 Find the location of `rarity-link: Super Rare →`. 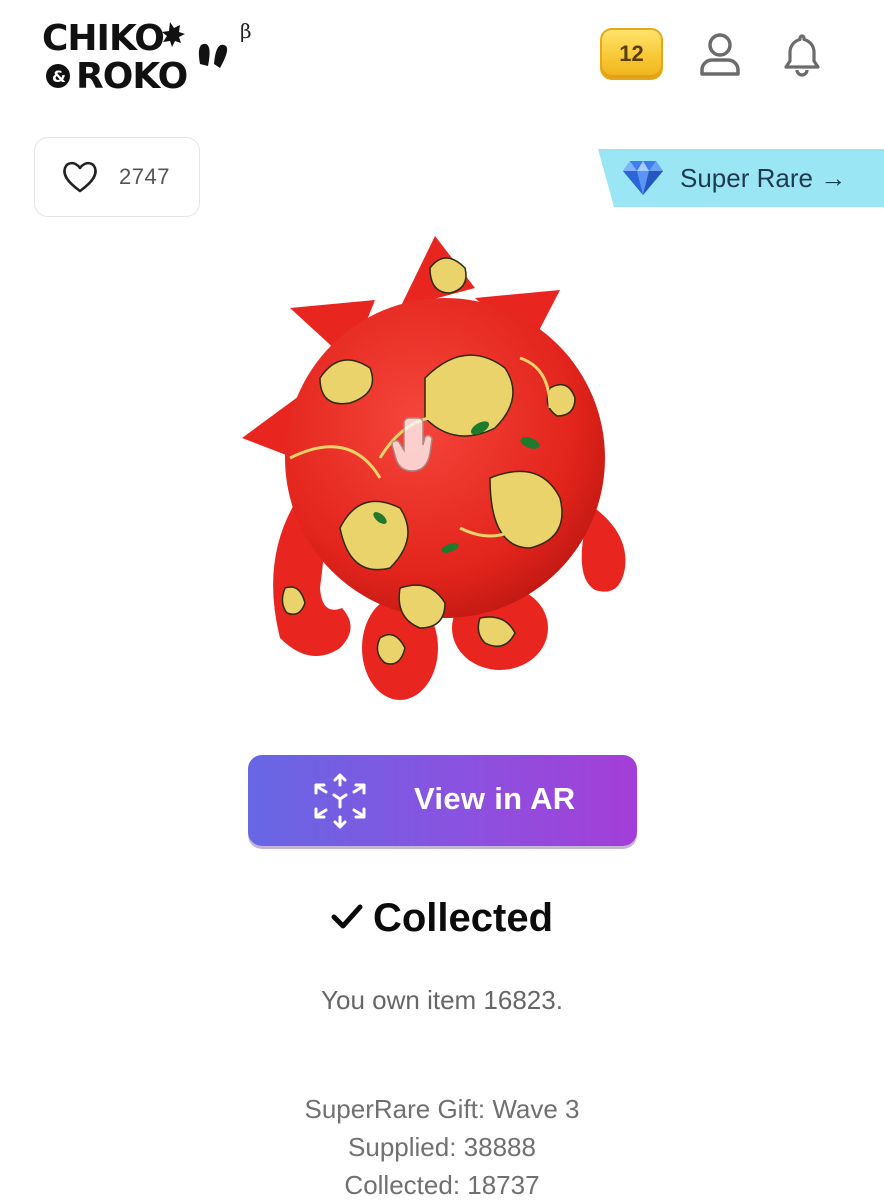

rarity-link: Super Rare → is located at coordinates (741, 178).